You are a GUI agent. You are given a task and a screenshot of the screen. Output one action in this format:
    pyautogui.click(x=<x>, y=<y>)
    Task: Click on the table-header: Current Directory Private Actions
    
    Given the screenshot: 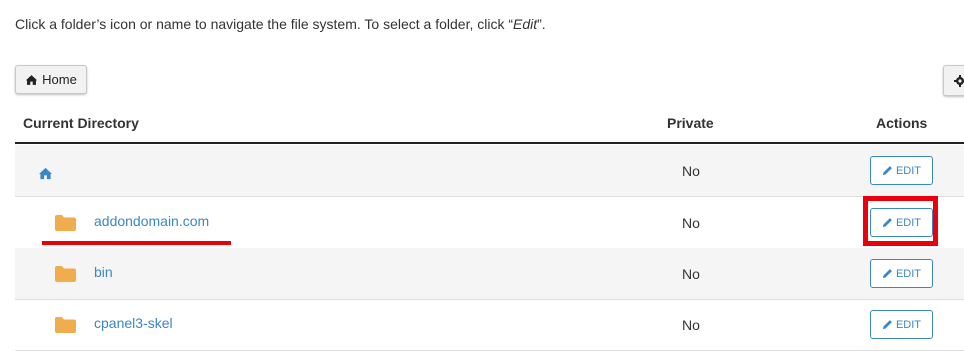 What is the action you would take?
    pyautogui.click(x=489, y=127)
    